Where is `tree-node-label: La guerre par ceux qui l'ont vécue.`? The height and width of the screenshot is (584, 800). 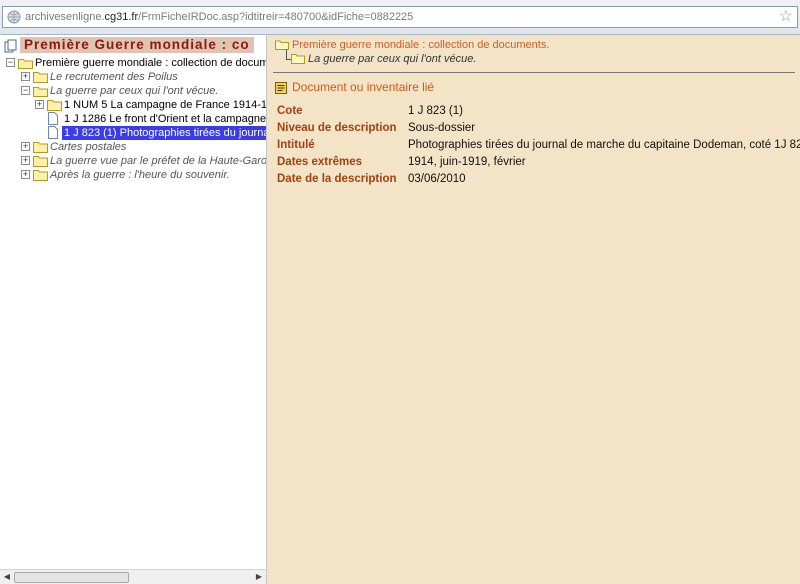
tree-node-label: La guerre par ceux qui l'ont vécue. is located at coordinates (134, 91).